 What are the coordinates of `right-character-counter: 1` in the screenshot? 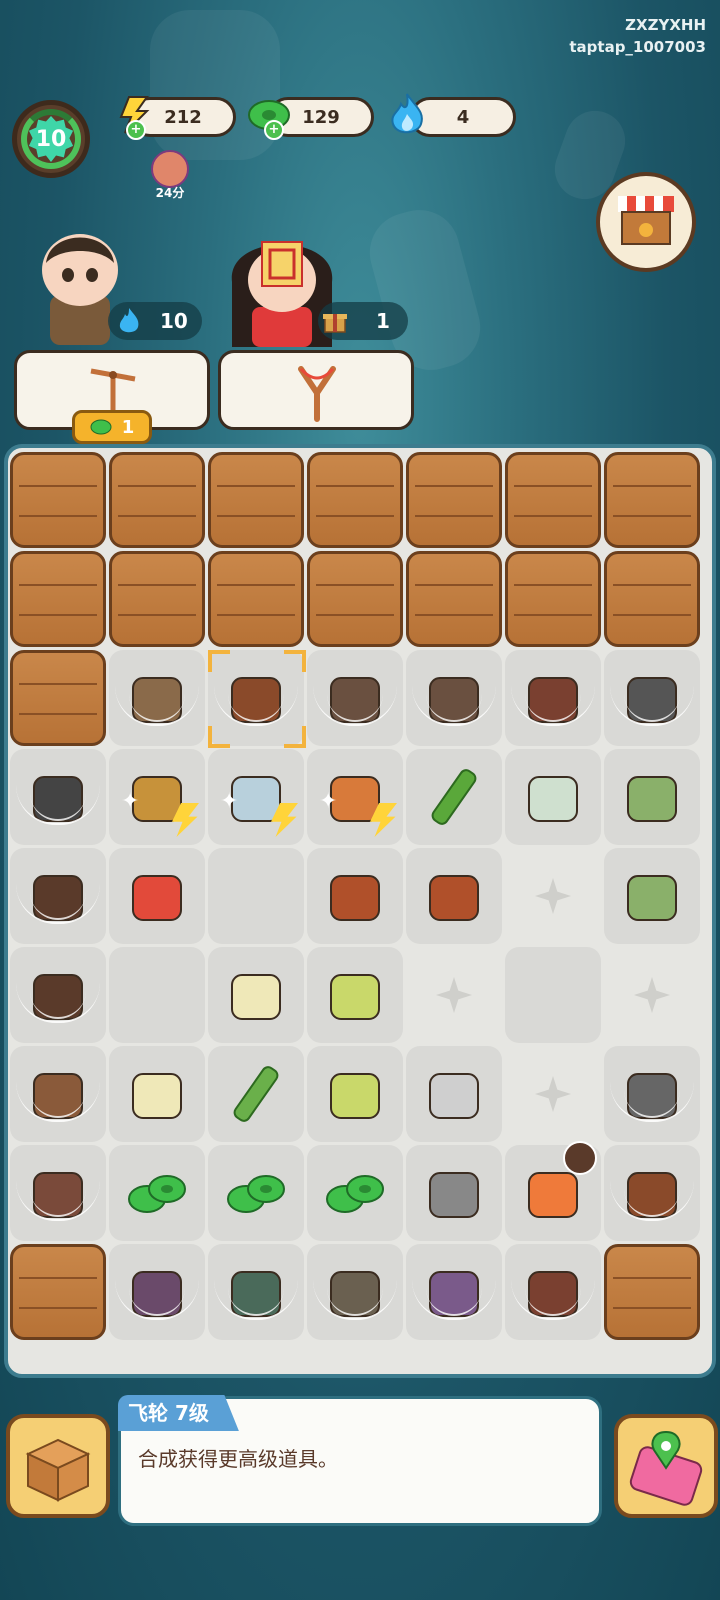 It's located at (363, 321).